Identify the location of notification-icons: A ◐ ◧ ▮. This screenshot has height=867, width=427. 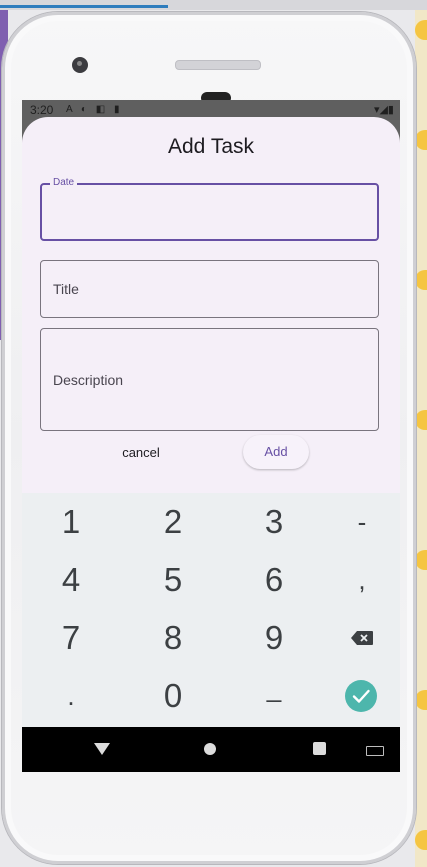
(94, 109).